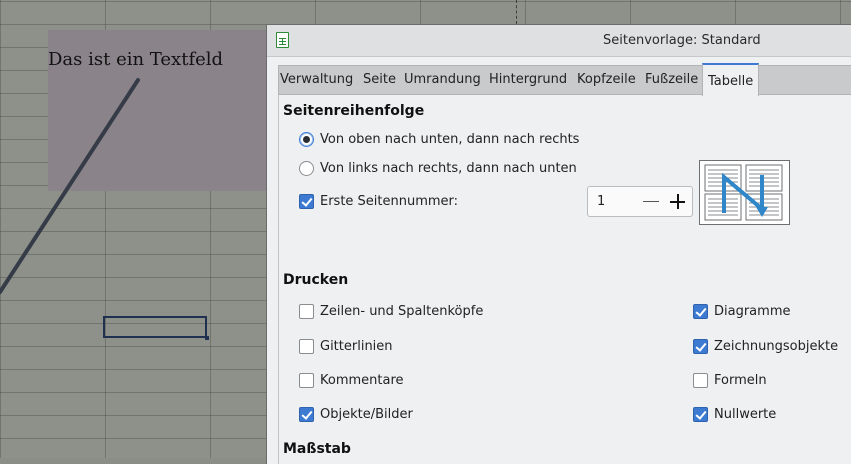 The width and height of the screenshot is (851, 464). What do you see at coordinates (156, 328) in the screenshot?
I see `cell-cursor` at bounding box center [156, 328].